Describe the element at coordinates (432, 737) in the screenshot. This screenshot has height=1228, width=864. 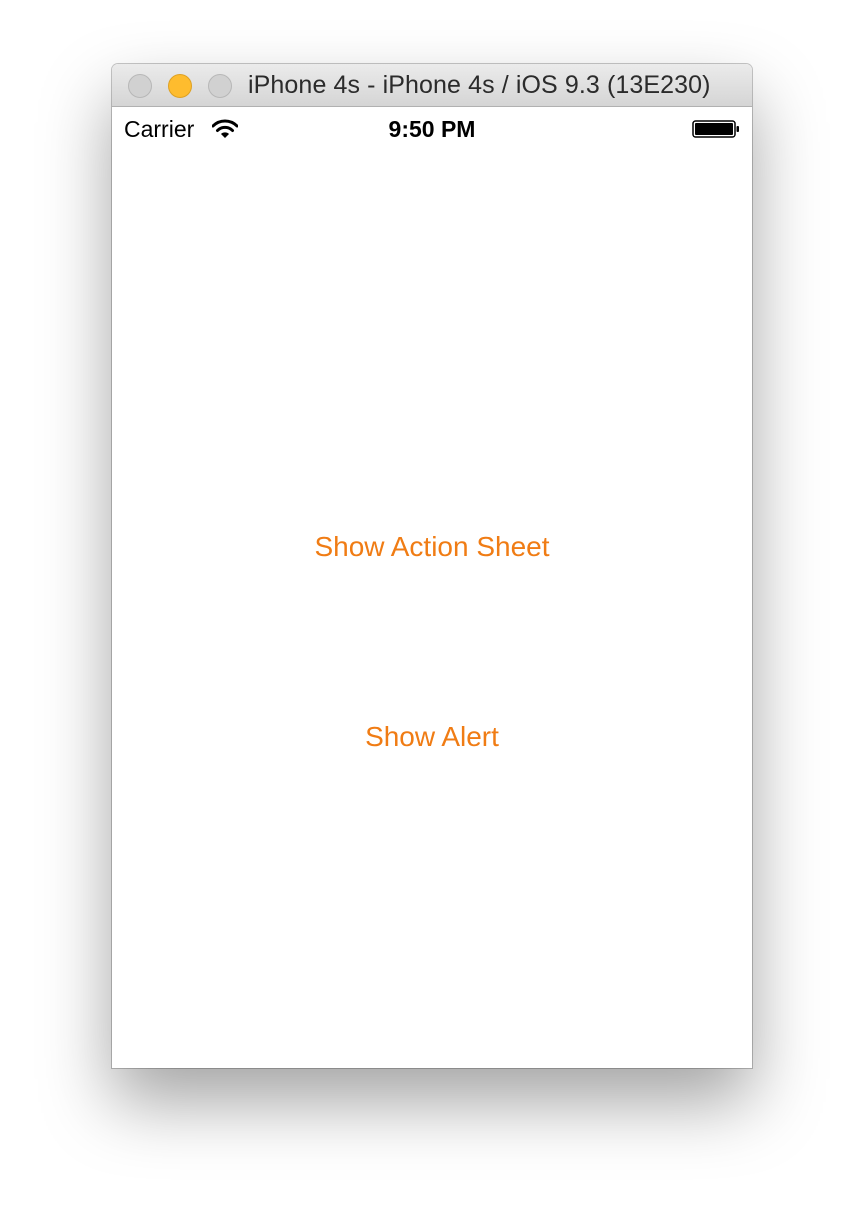
I see `show-alert-button: Show Alert` at that location.